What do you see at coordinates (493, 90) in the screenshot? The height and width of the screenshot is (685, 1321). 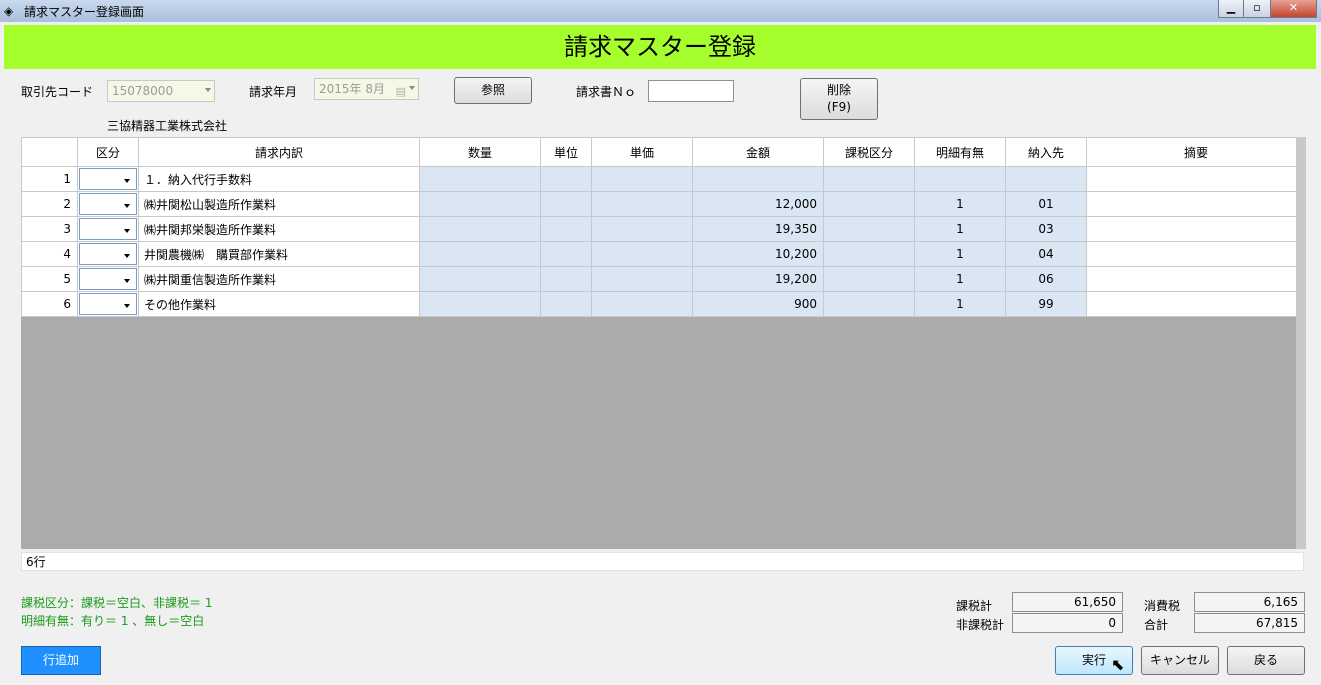 I see `reference-button: 参照` at bounding box center [493, 90].